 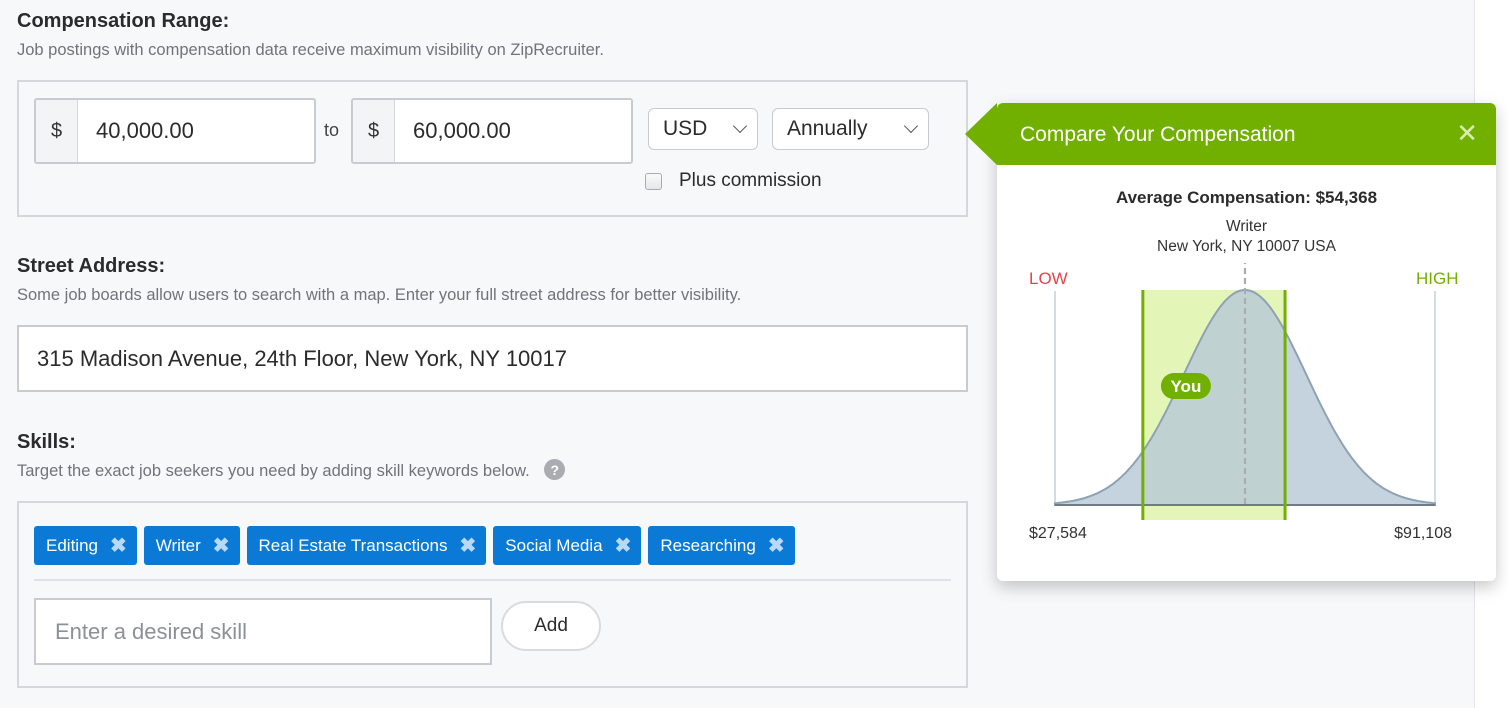 What do you see at coordinates (1246, 246) in the screenshot?
I see `job-location: New York, NY 10007 USA` at bounding box center [1246, 246].